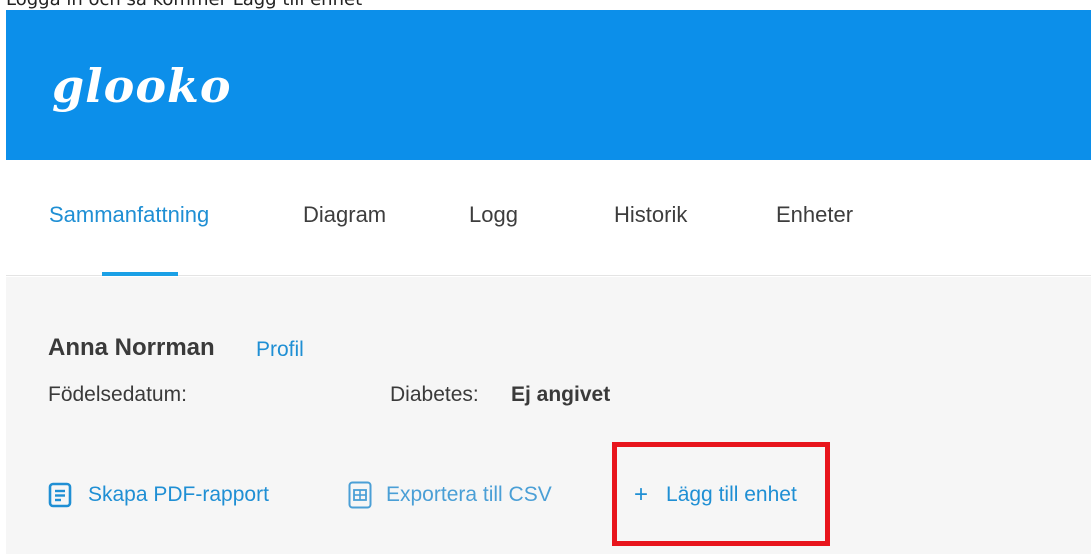 Image resolution: width=1091 pixels, height=554 pixels. Describe the element at coordinates (280, 350) in the screenshot. I see `profile-link: Profil` at that location.